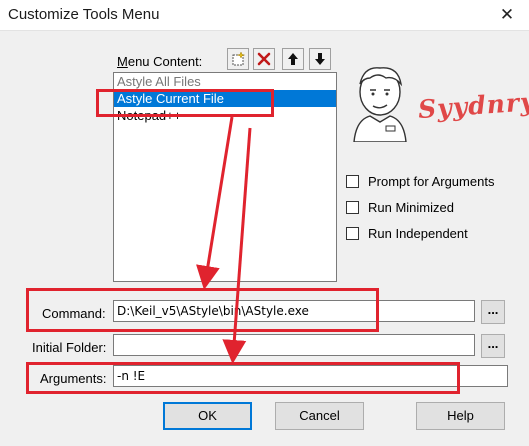 This screenshot has width=529, height=446. I want to click on arguments-field: -n !E, so click(310, 376).